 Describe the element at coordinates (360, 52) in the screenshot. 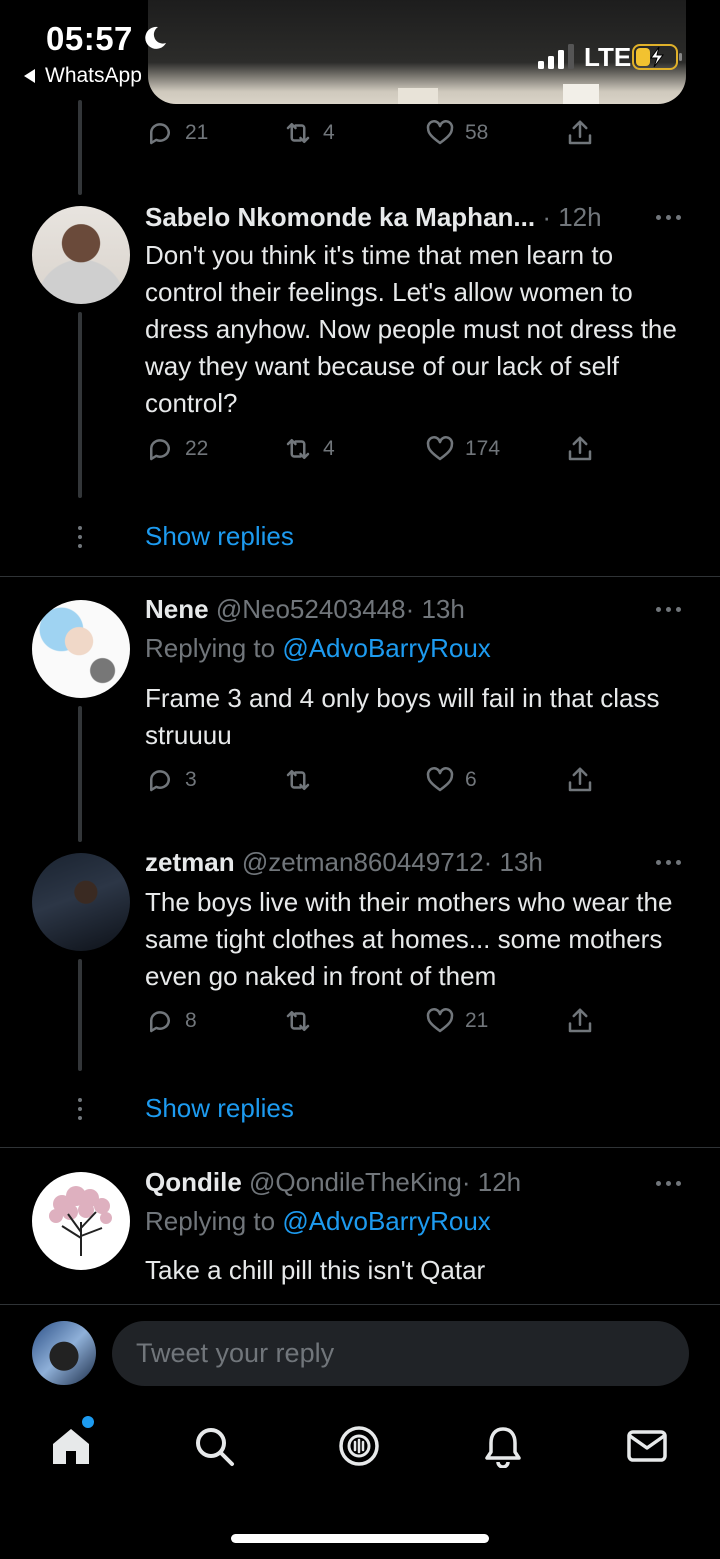

I see `status-bar: 05:57 WhatsApp LTE` at that location.